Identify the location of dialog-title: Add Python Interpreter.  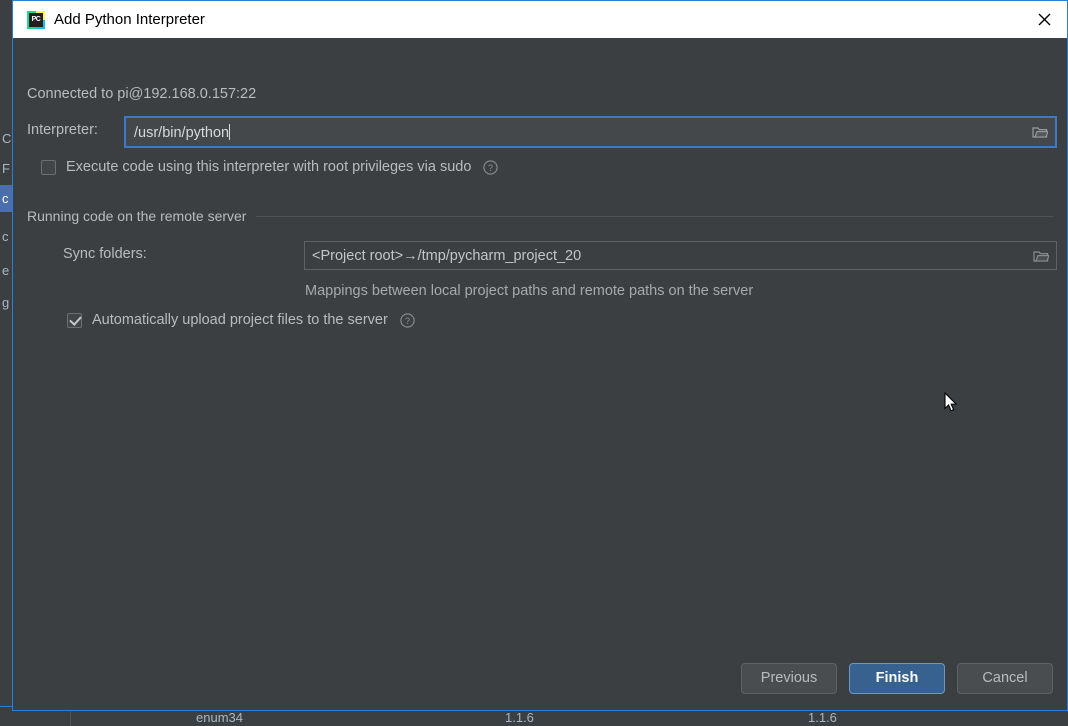
(129, 19).